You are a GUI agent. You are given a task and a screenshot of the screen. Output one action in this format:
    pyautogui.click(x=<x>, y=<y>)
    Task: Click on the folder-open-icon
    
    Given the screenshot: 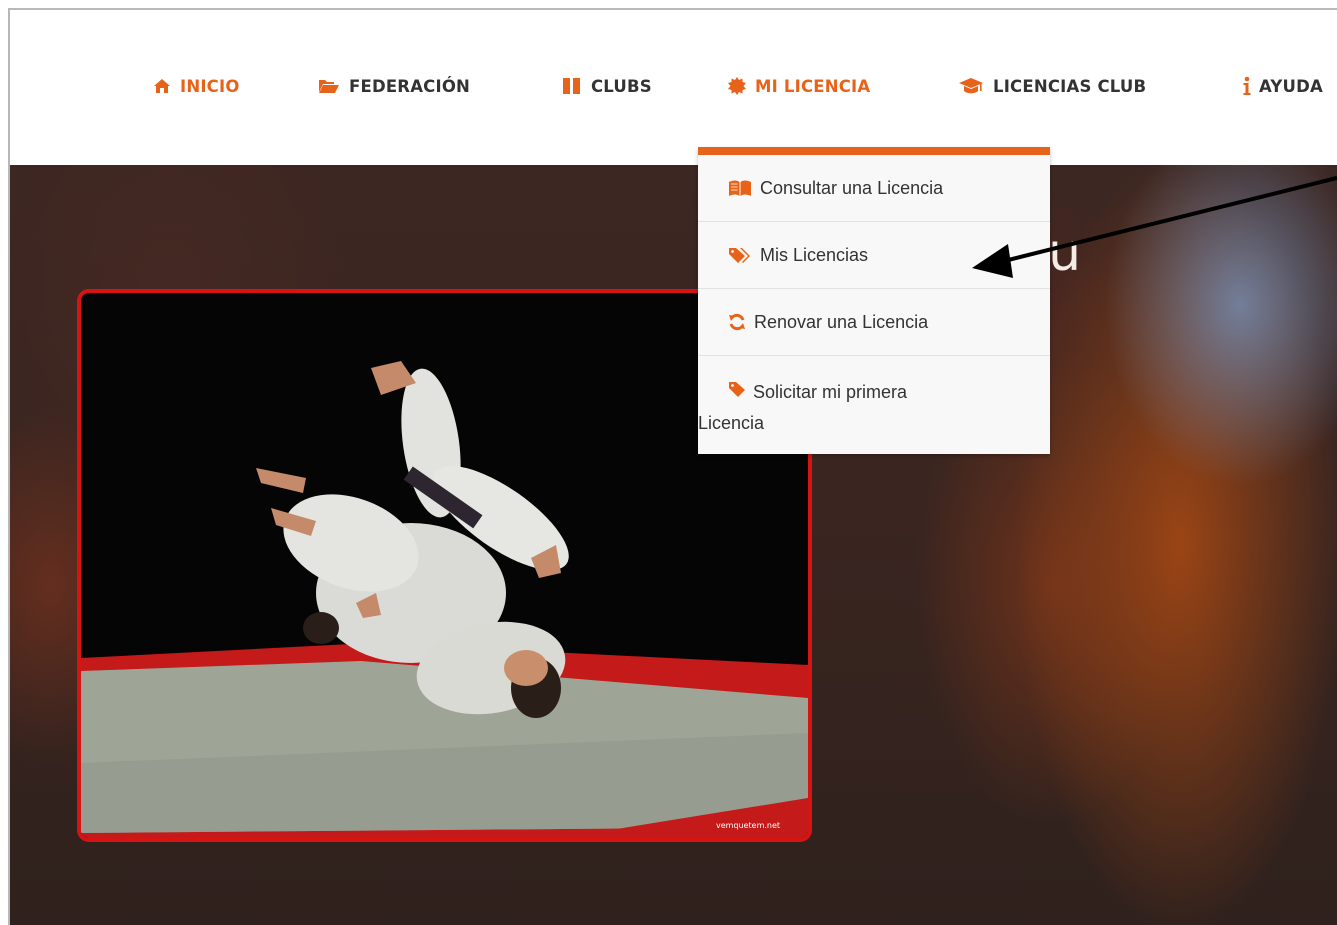 What is the action you would take?
    pyautogui.click(x=329, y=86)
    